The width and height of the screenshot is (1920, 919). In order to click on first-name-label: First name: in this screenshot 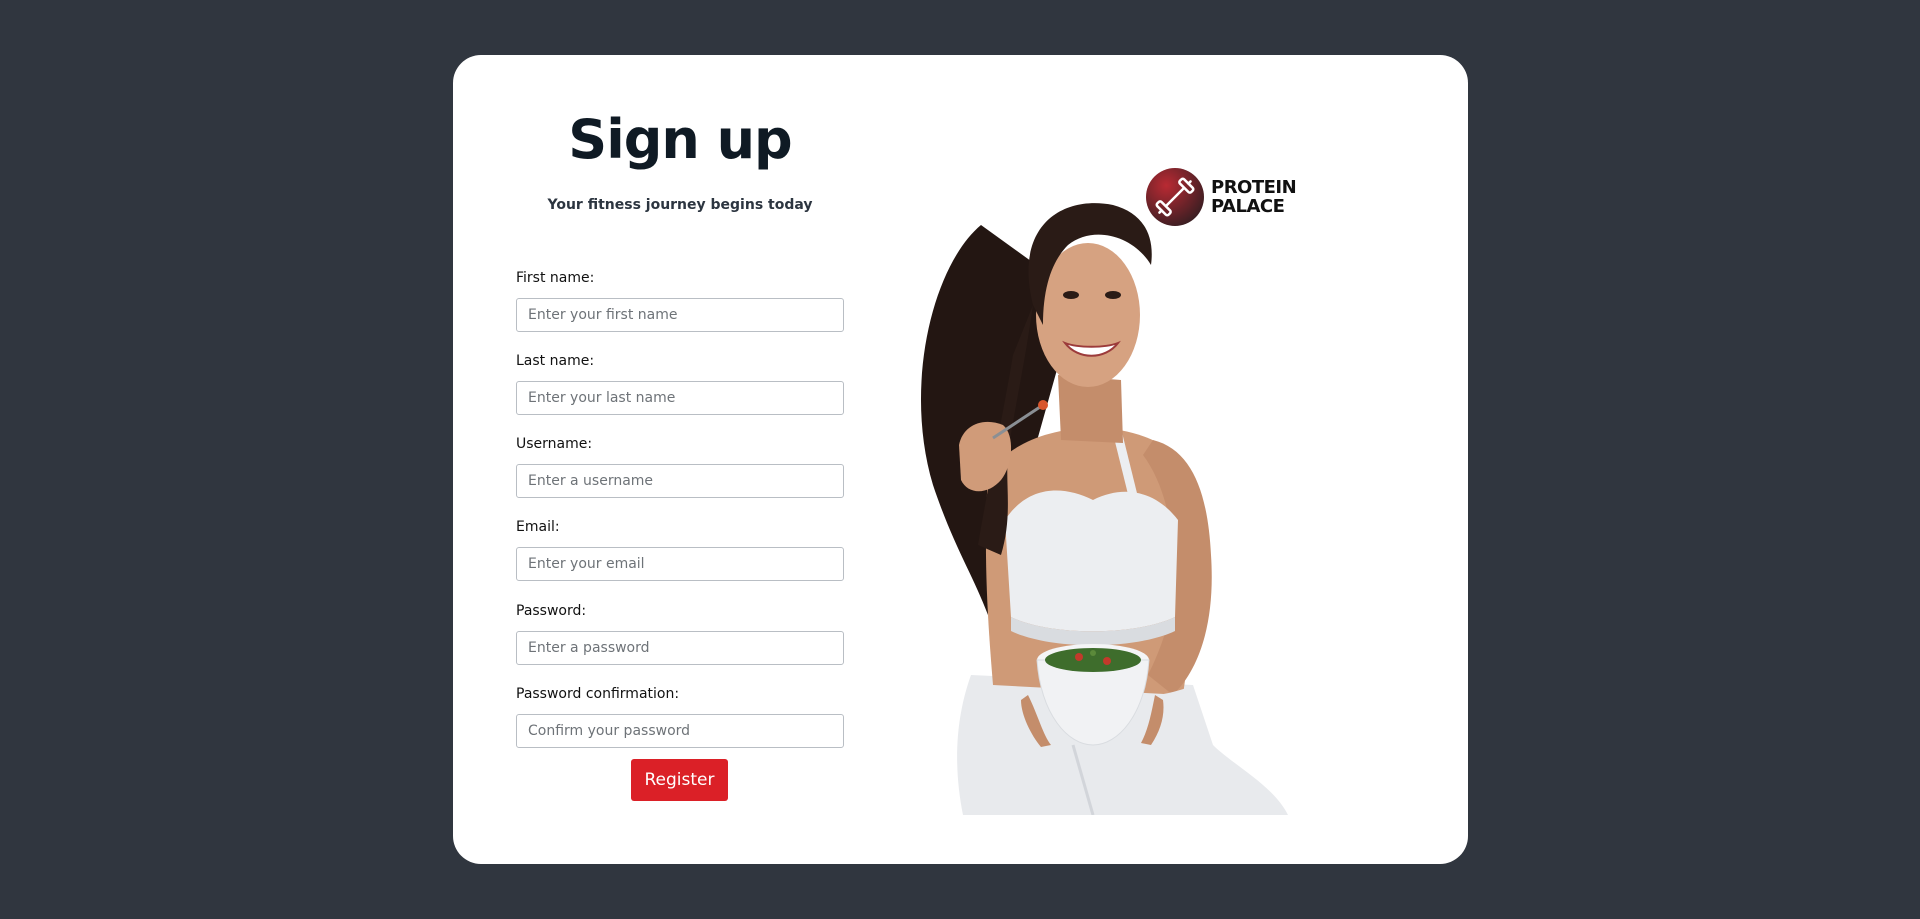, I will do `click(555, 278)`.